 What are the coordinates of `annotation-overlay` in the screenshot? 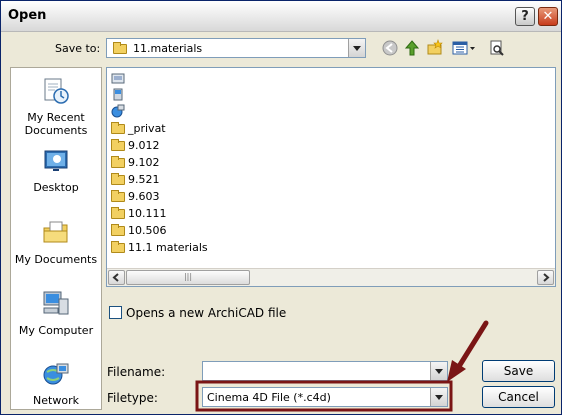 It's located at (342, 366).